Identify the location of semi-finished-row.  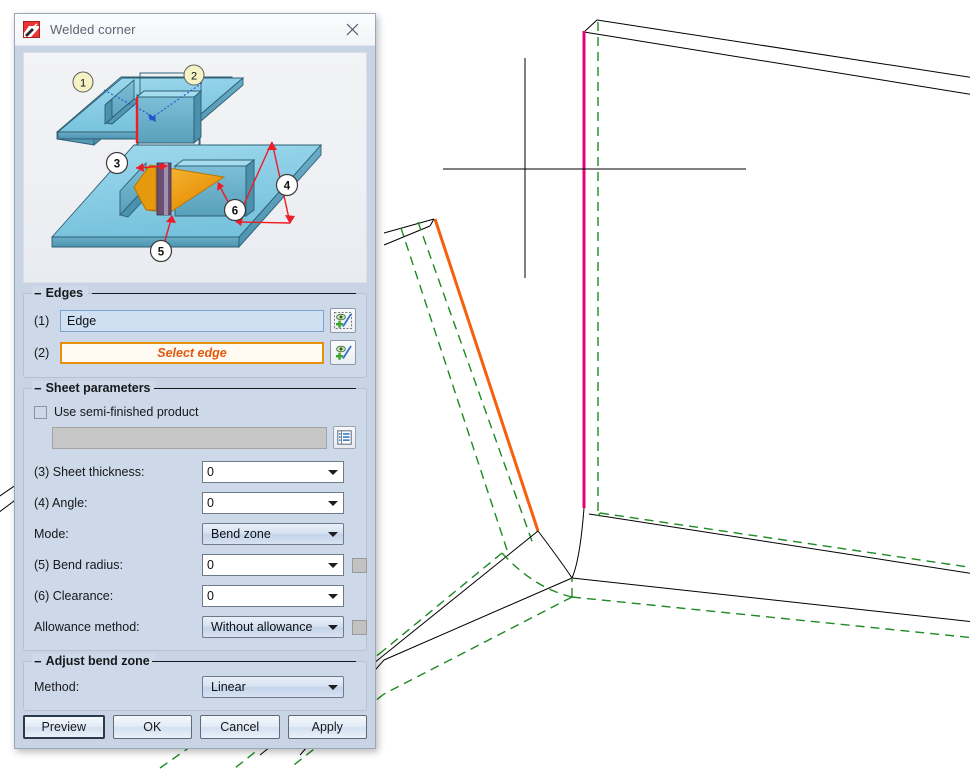
(204, 437).